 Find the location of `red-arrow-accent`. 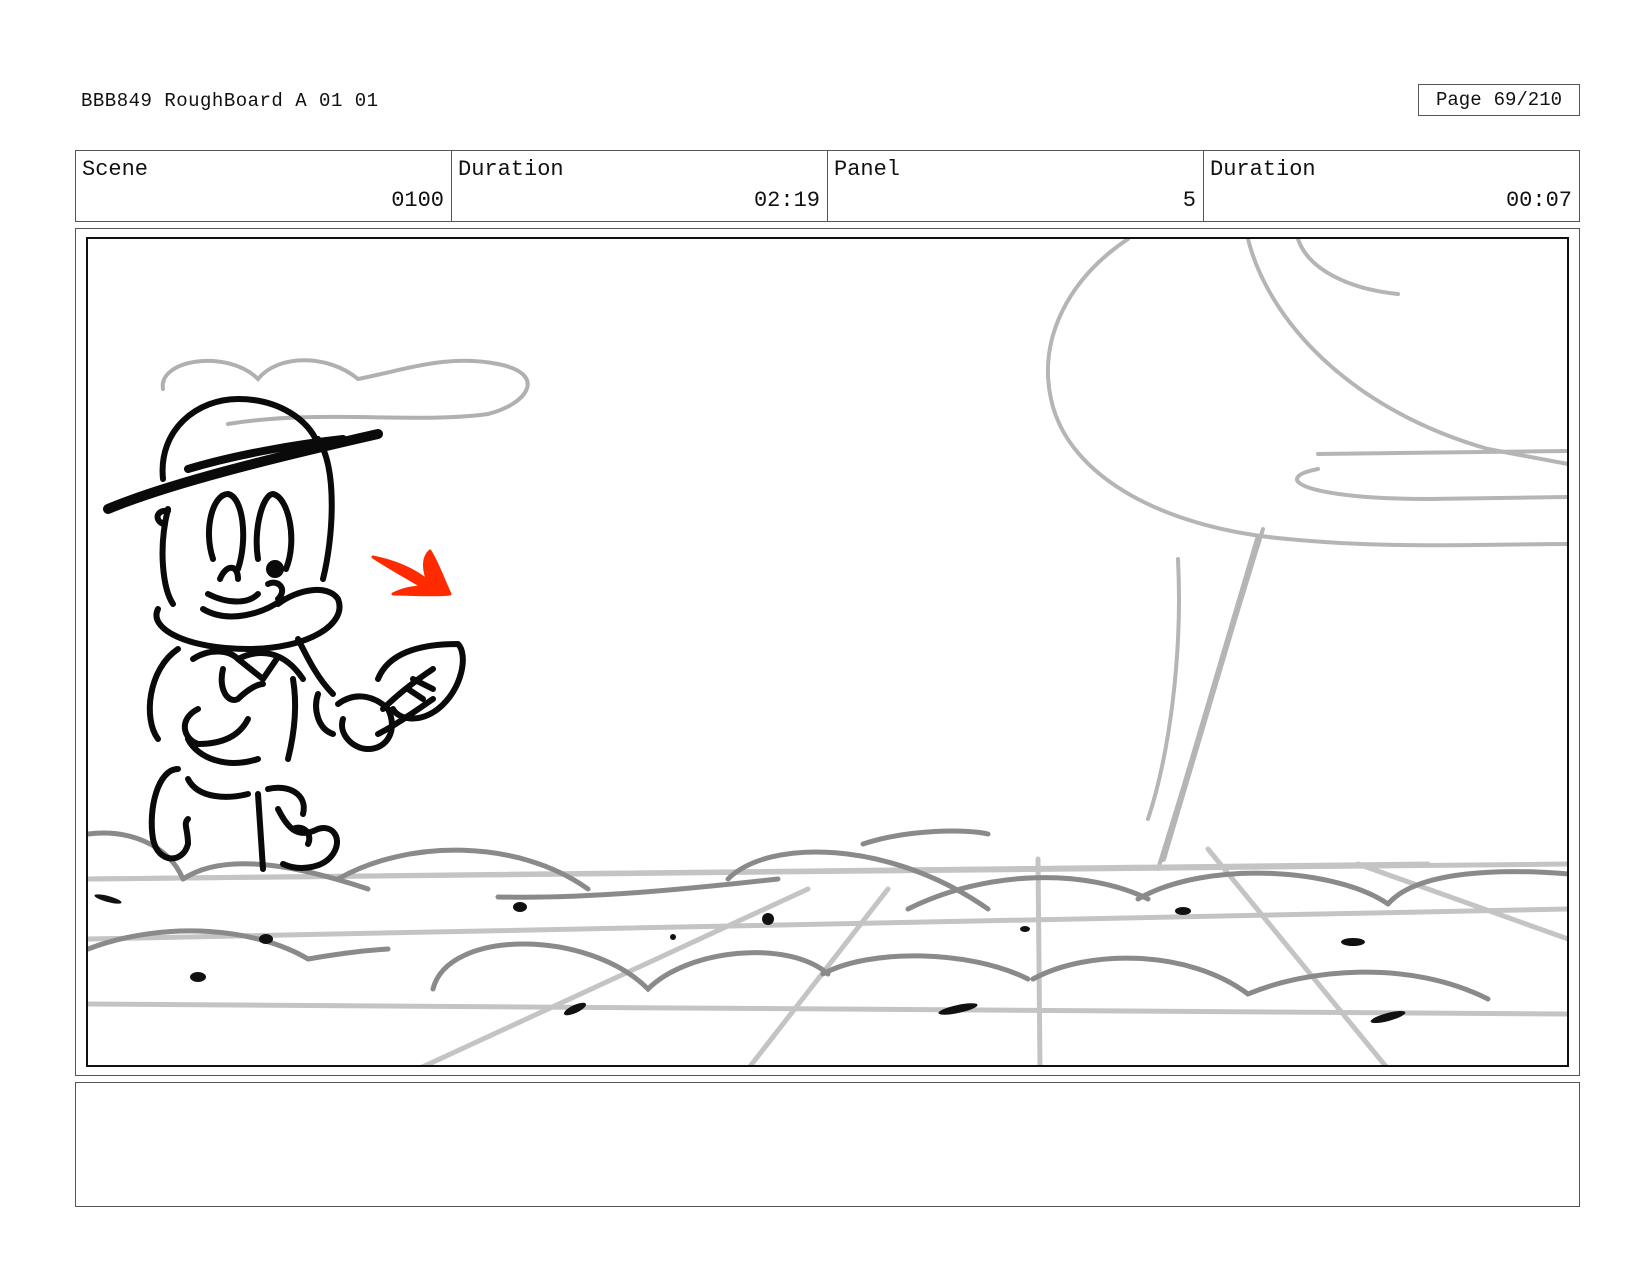

red-arrow-accent is located at coordinates (411, 573).